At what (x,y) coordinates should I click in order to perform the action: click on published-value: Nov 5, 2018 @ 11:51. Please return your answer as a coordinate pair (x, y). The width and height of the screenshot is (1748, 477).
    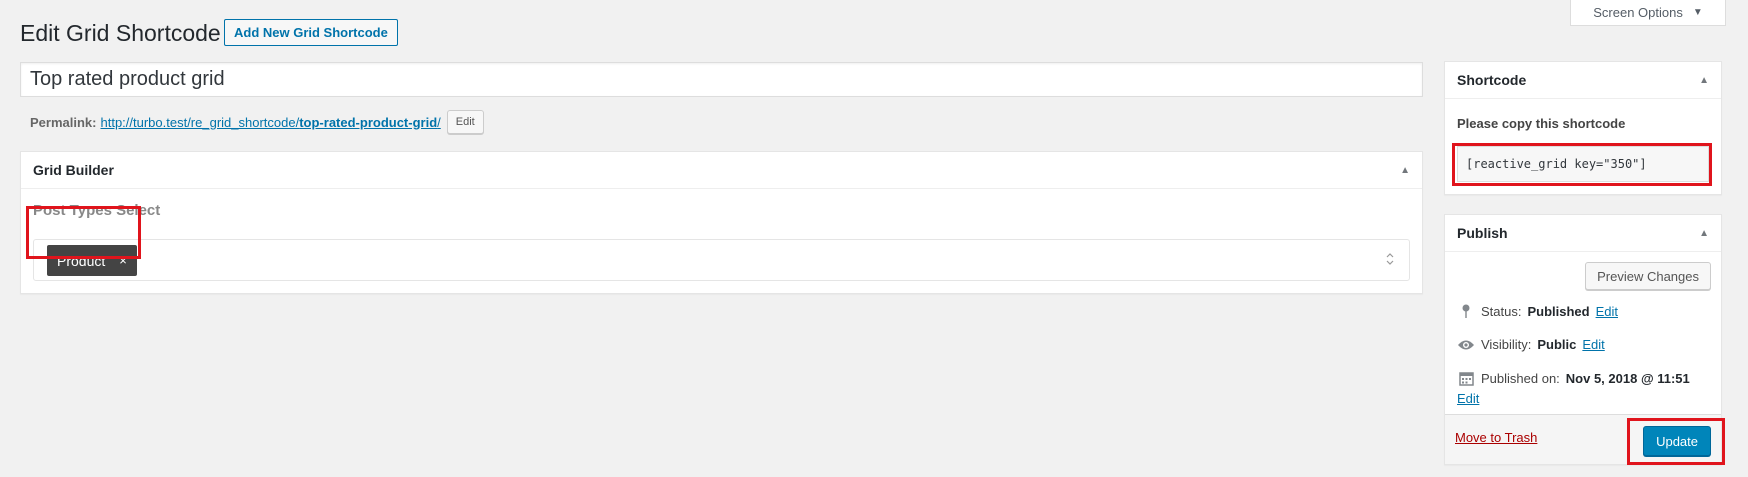
    Looking at the image, I should click on (1627, 378).